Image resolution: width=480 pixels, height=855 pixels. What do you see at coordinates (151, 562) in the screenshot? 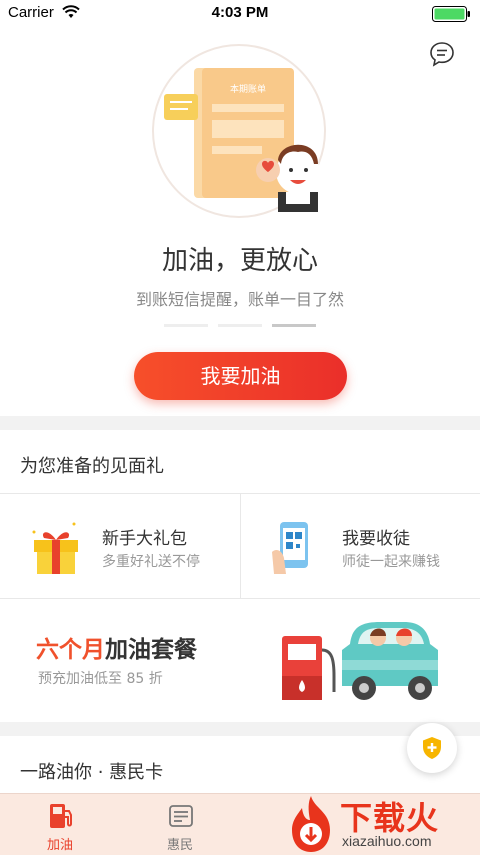
I see `gift-subtitle: 多重好礼送不停` at bounding box center [151, 562].